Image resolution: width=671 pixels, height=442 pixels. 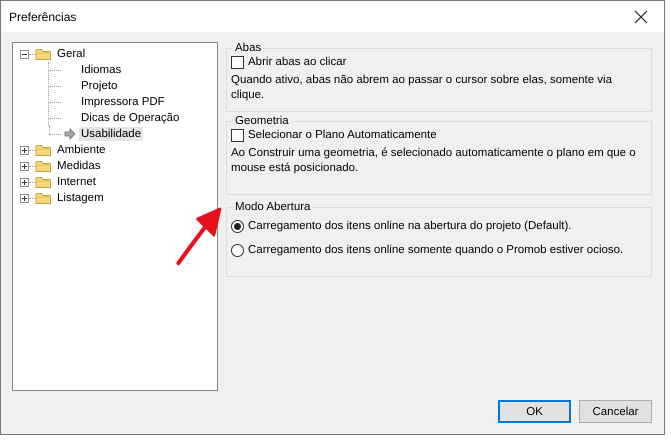 What do you see at coordinates (410, 226) in the screenshot?
I see `radio-label: Carregamento dos itens online na abertura do projeto (Default).` at bounding box center [410, 226].